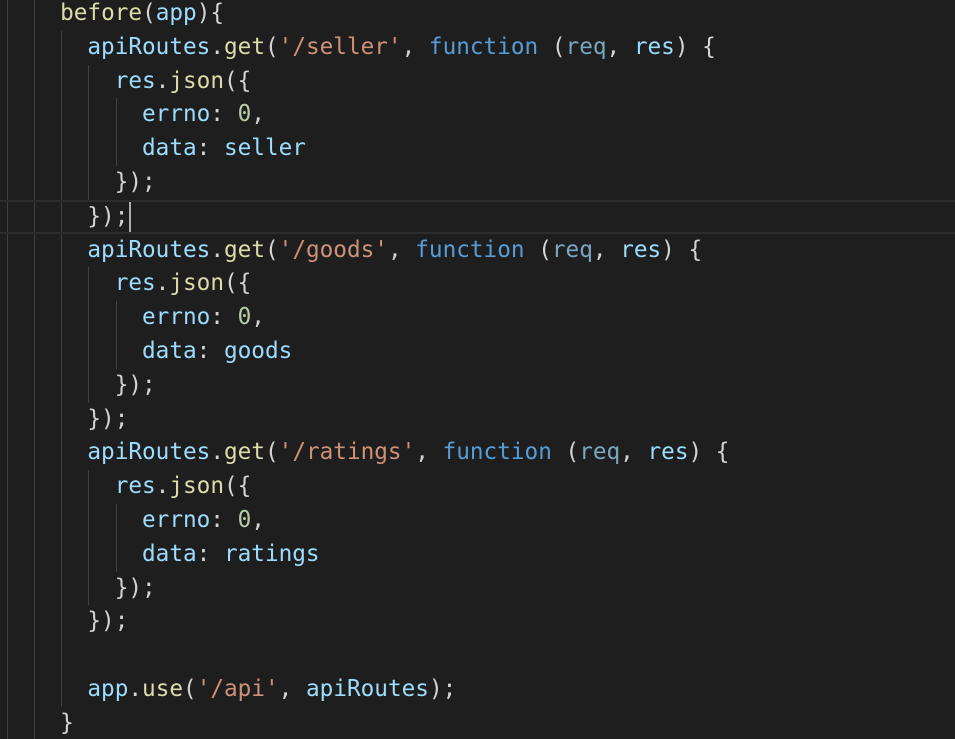 The width and height of the screenshot is (955, 739). I want to click on code-line: data: goods, so click(477, 351).